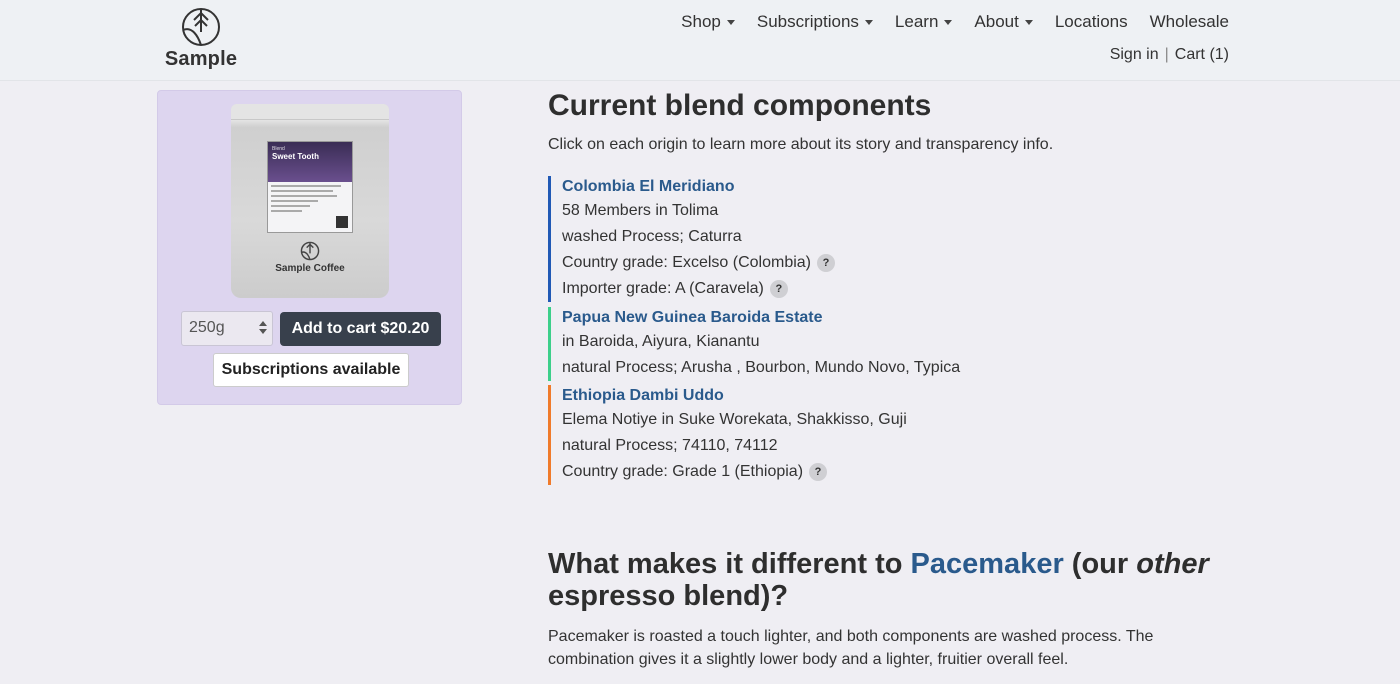 The width and height of the screenshot is (1400, 684). What do you see at coordinates (1202, 55) in the screenshot?
I see `cart-link: Cart (1)` at bounding box center [1202, 55].